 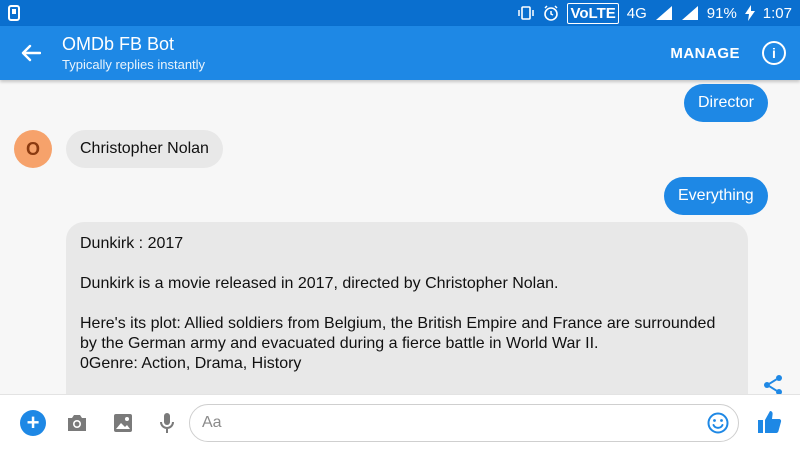 I want to click on gallery-button, so click(x=123, y=423).